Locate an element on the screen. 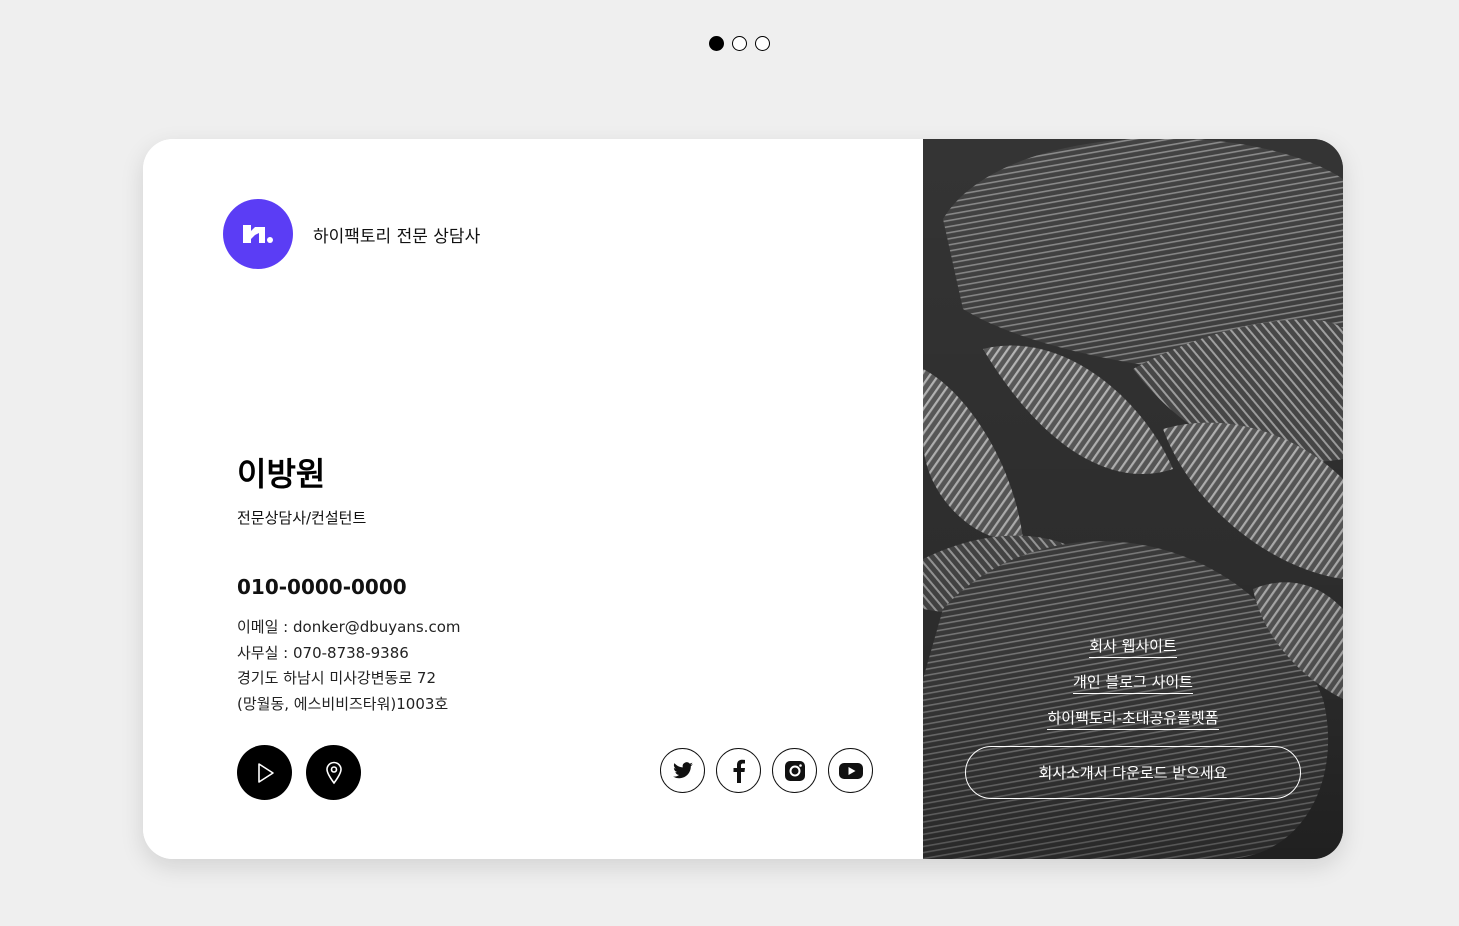  twitter-button is located at coordinates (682, 770).